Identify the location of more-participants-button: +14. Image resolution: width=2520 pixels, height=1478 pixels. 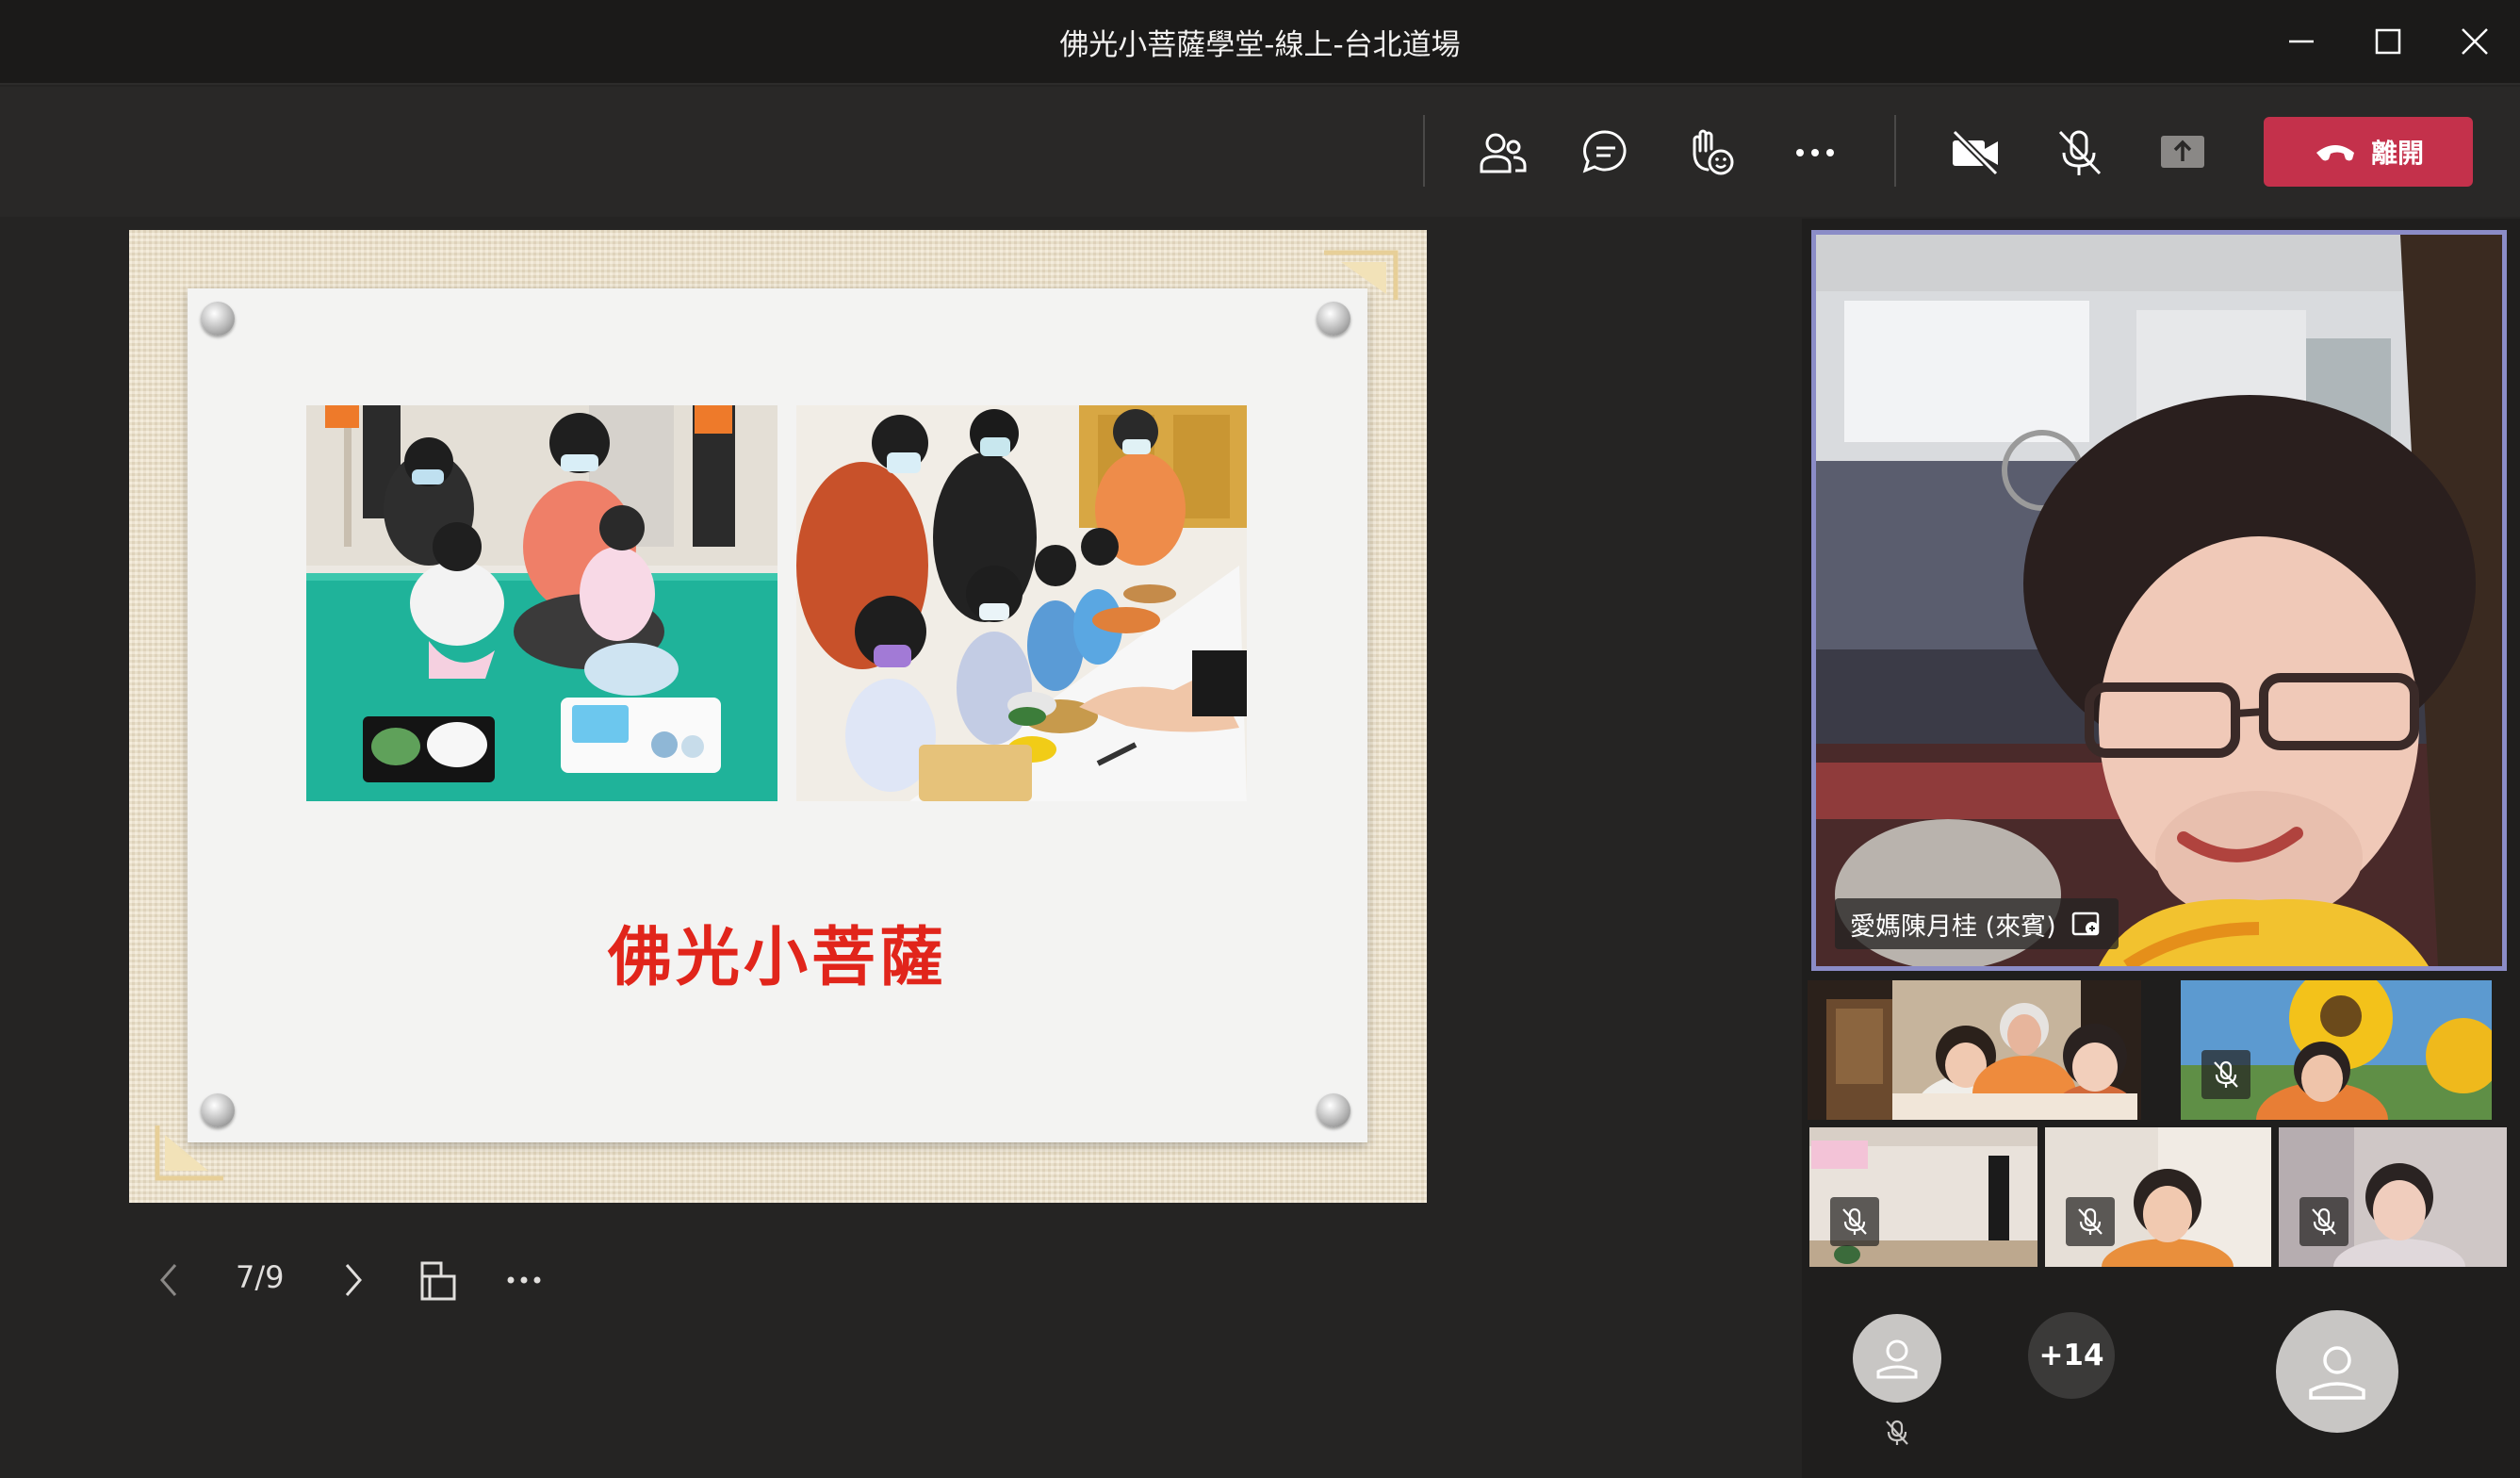
(2071, 1356).